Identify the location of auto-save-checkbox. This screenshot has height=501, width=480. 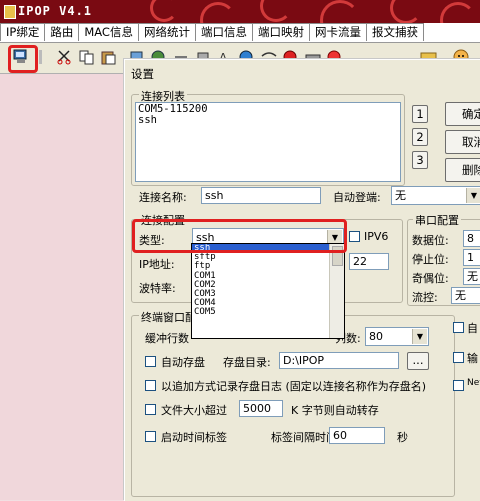
(150, 361).